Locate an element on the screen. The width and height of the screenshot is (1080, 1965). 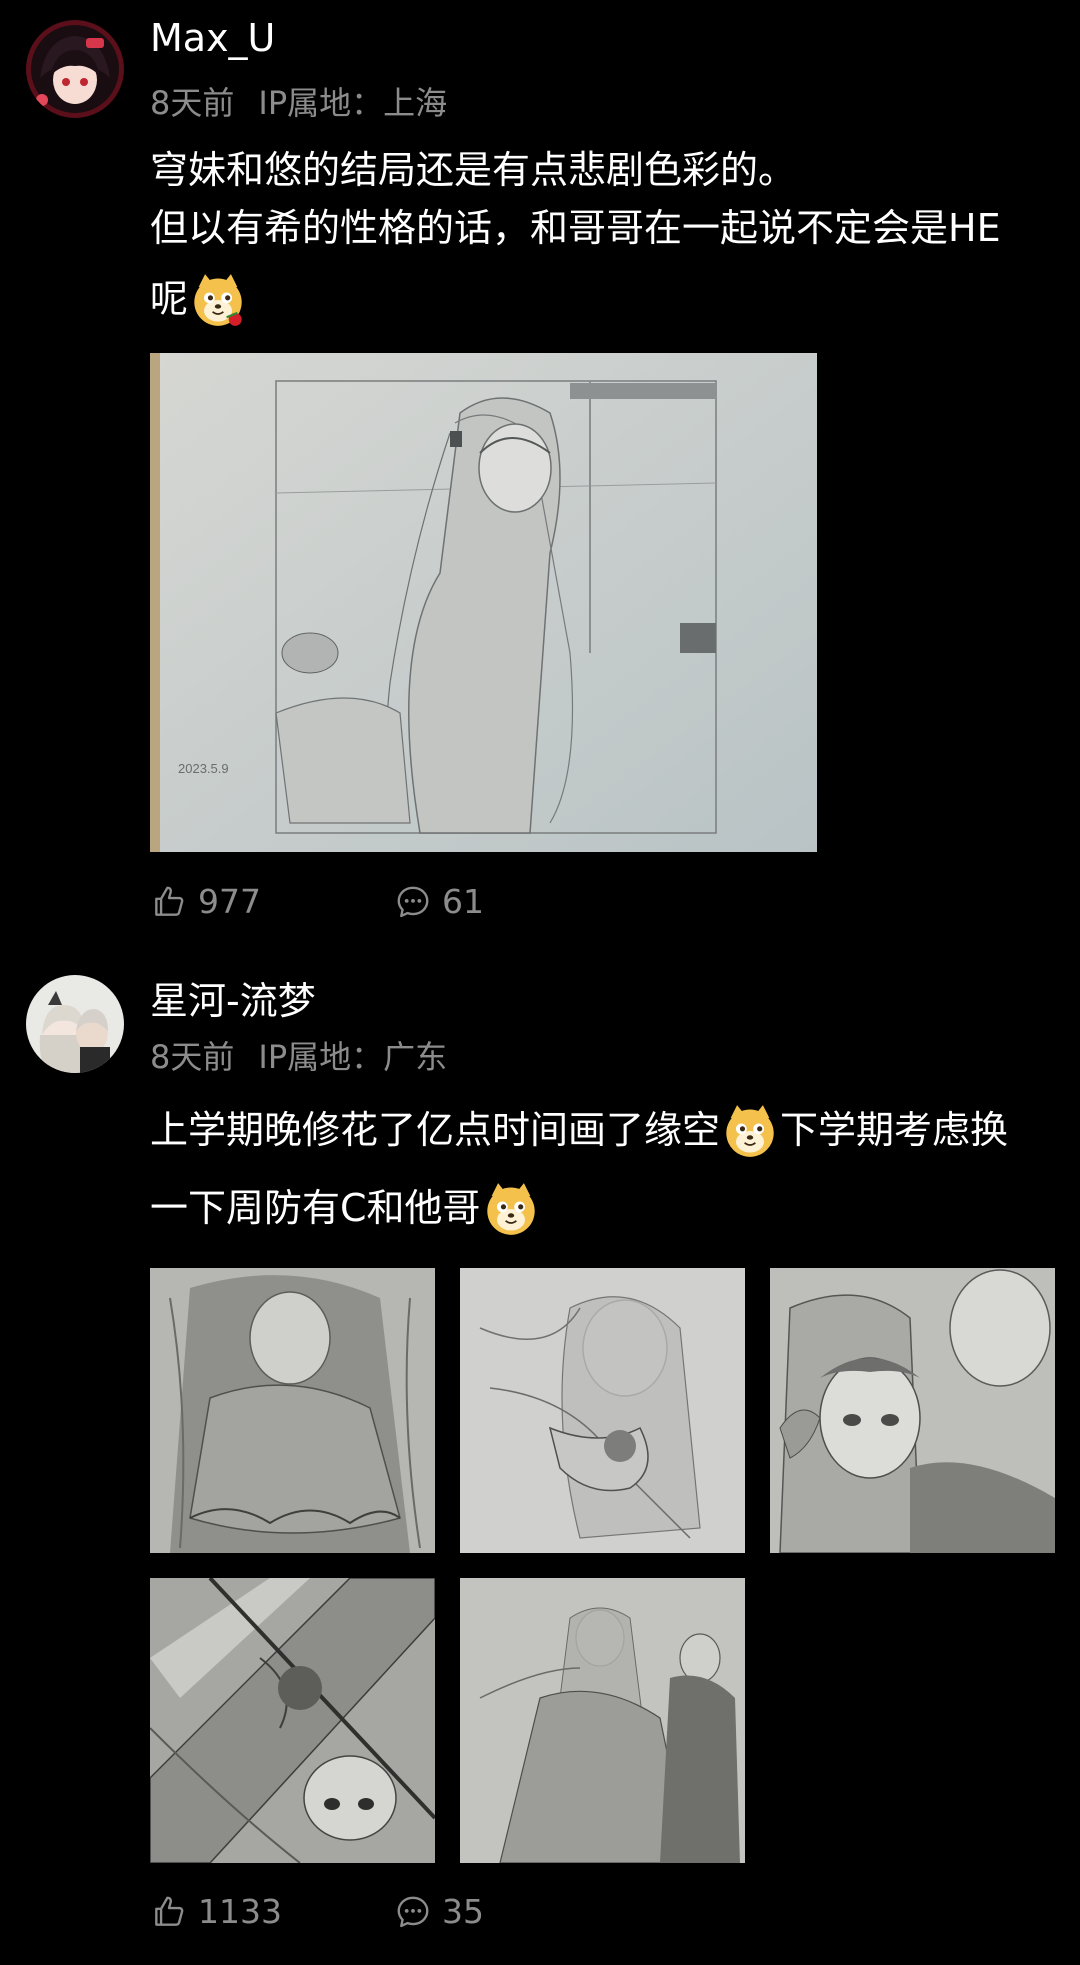
reply-count: 35 is located at coordinates (463, 1911).